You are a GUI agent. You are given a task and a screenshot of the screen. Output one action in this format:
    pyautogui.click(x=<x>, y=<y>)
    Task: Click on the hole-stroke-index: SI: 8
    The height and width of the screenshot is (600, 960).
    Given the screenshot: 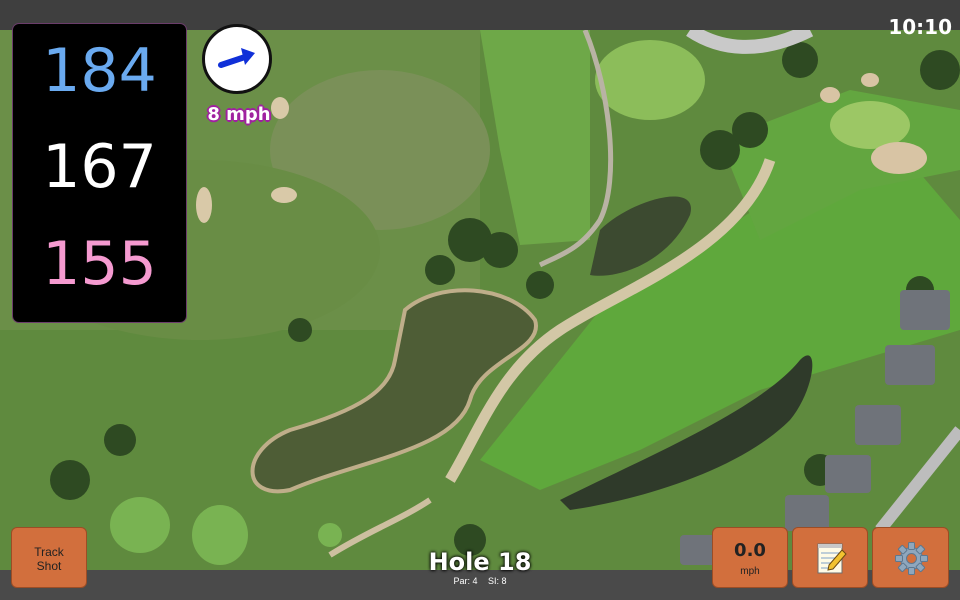 What is the action you would take?
    pyautogui.click(x=497, y=581)
    